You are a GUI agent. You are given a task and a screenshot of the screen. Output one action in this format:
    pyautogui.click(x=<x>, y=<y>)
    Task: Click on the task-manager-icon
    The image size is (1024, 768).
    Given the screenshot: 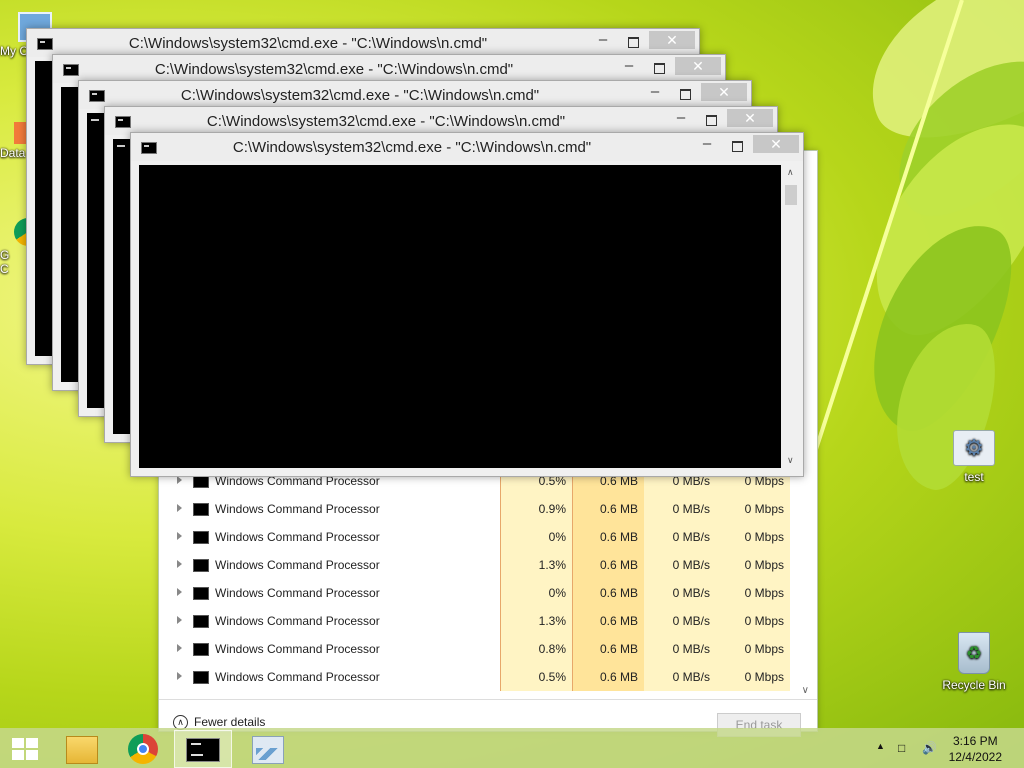 What is the action you would take?
    pyautogui.click(x=268, y=750)
    